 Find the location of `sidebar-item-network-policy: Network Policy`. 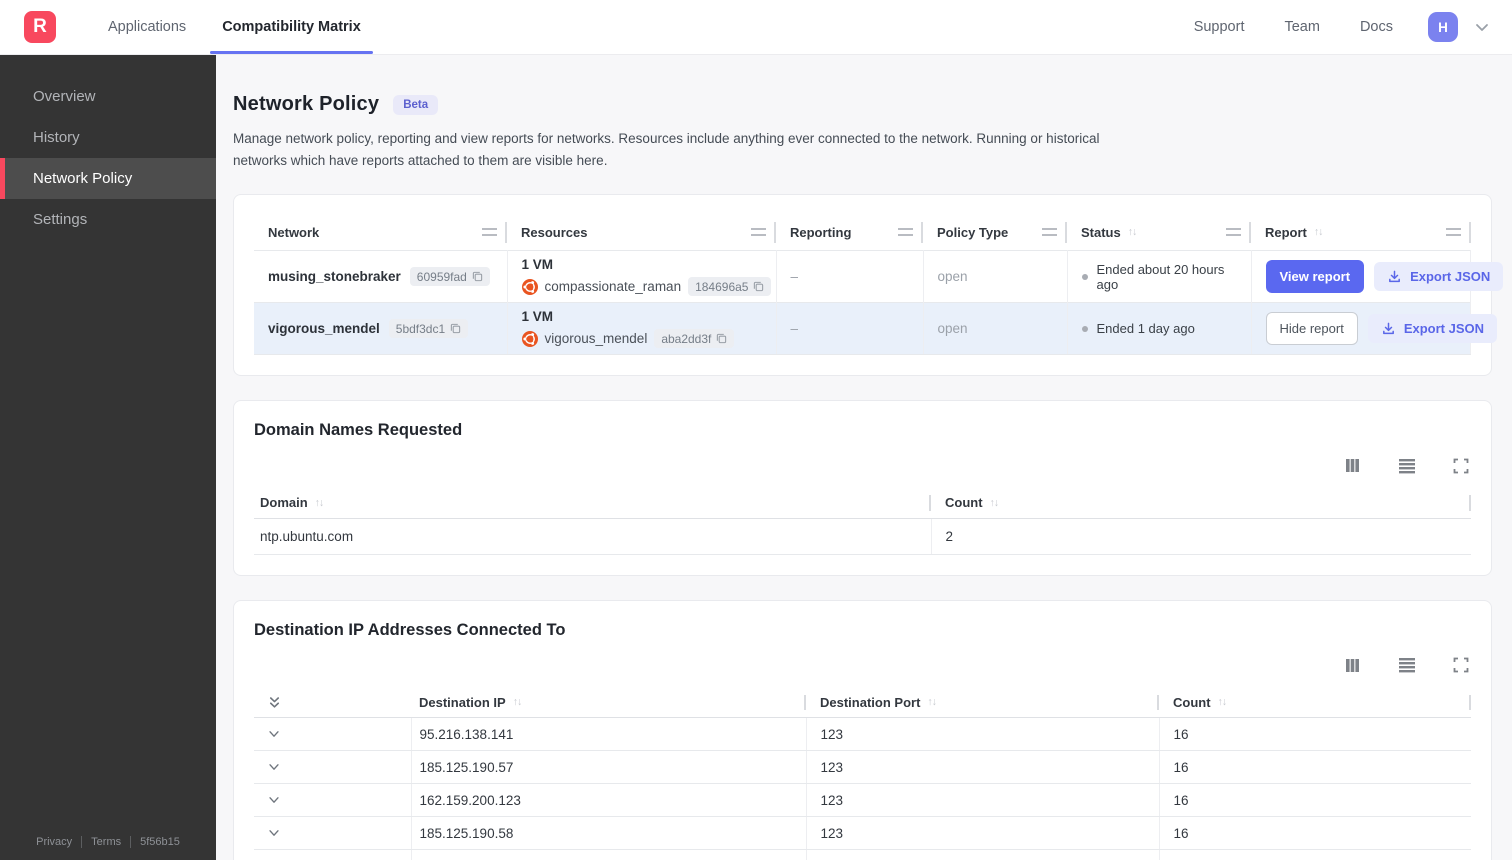

sidebar-item-network-policy: Network Policy is located at coordinates (108, 178).